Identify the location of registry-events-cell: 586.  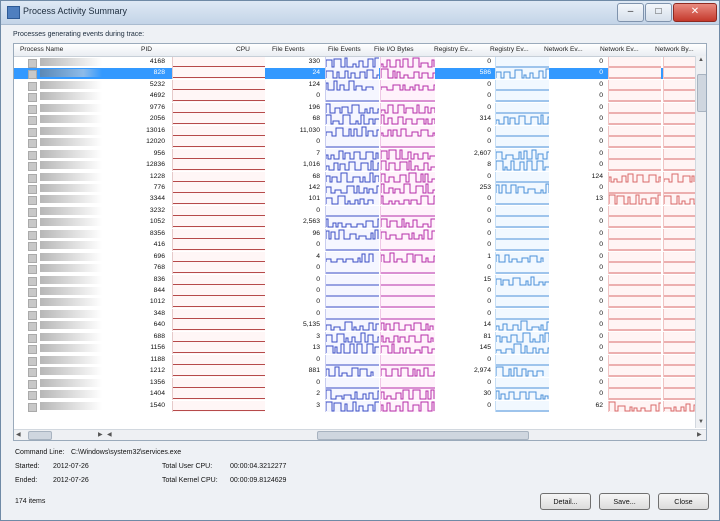
(465, 73).